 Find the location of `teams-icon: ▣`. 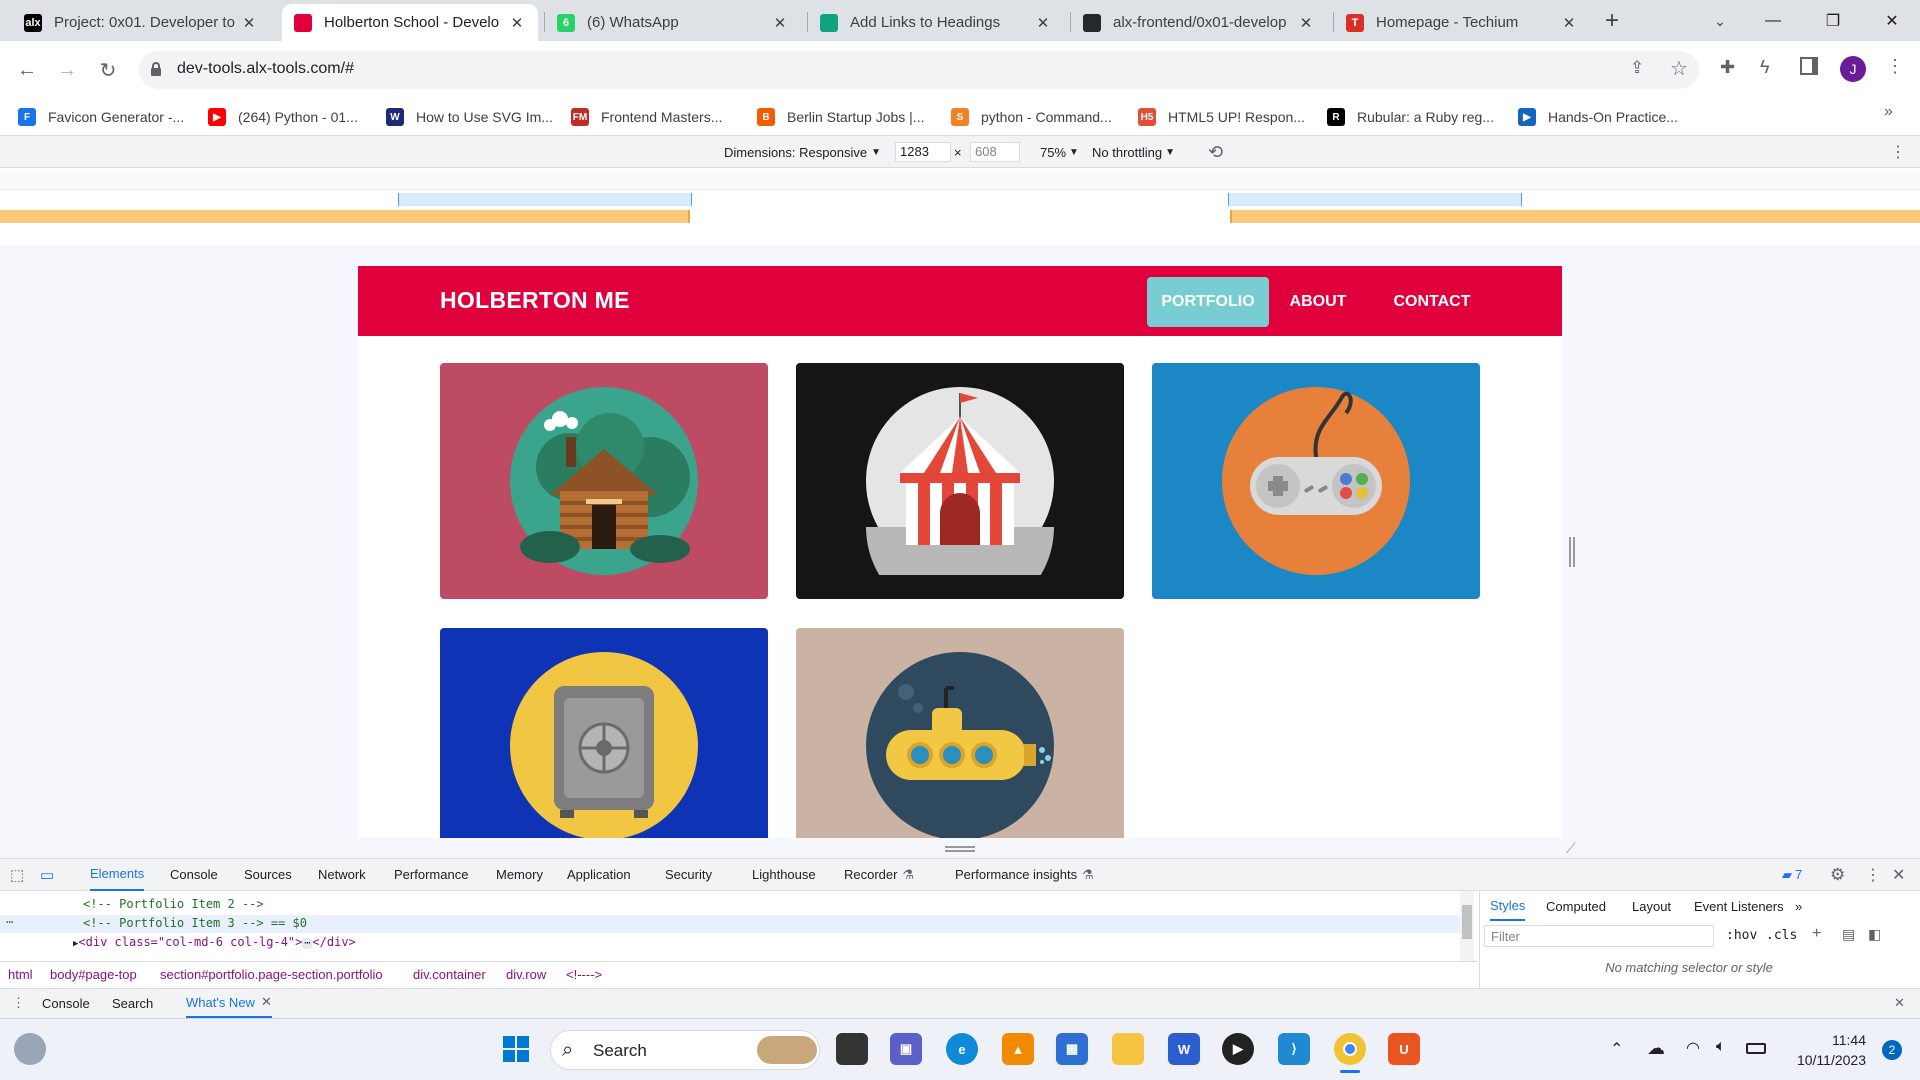

teams-icon: ▣ is located at coordinates (906, 1049).